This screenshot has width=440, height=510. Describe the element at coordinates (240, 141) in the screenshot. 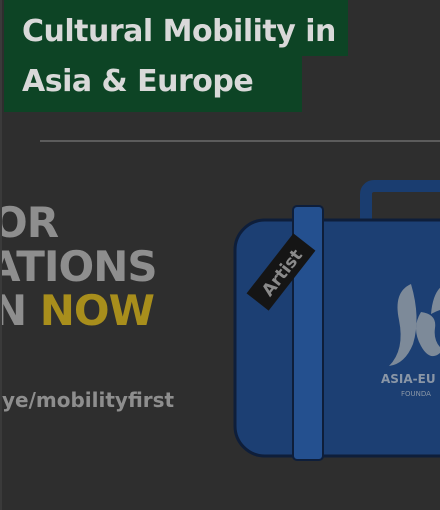

I see `divider` at that location.